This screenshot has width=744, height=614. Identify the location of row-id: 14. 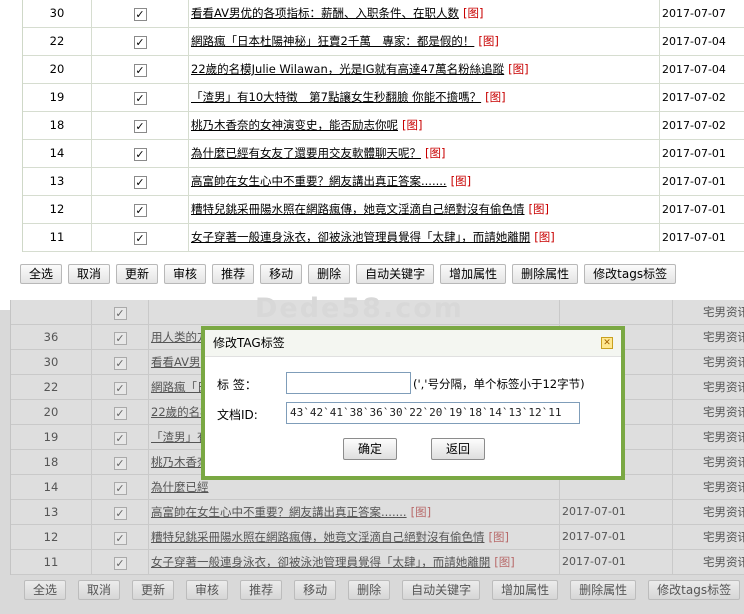
(51, 487).